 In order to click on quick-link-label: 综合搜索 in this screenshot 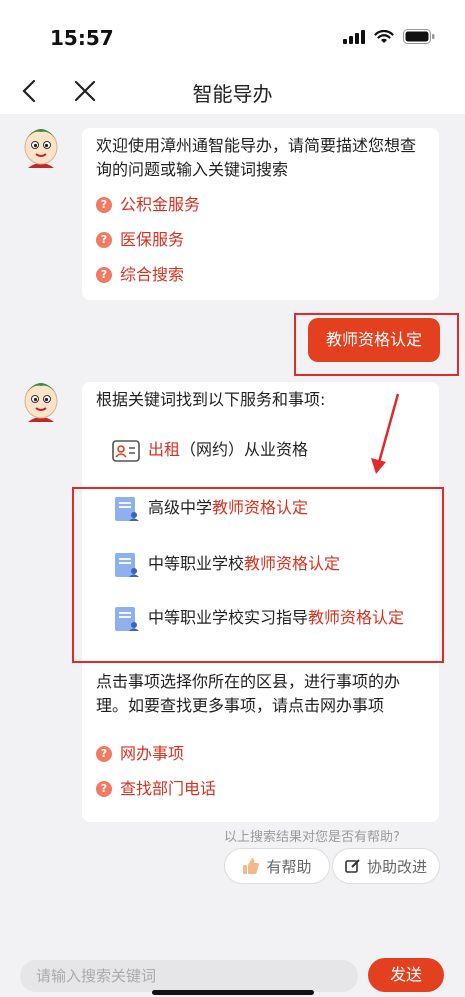, I will do `click(152, 274)`.